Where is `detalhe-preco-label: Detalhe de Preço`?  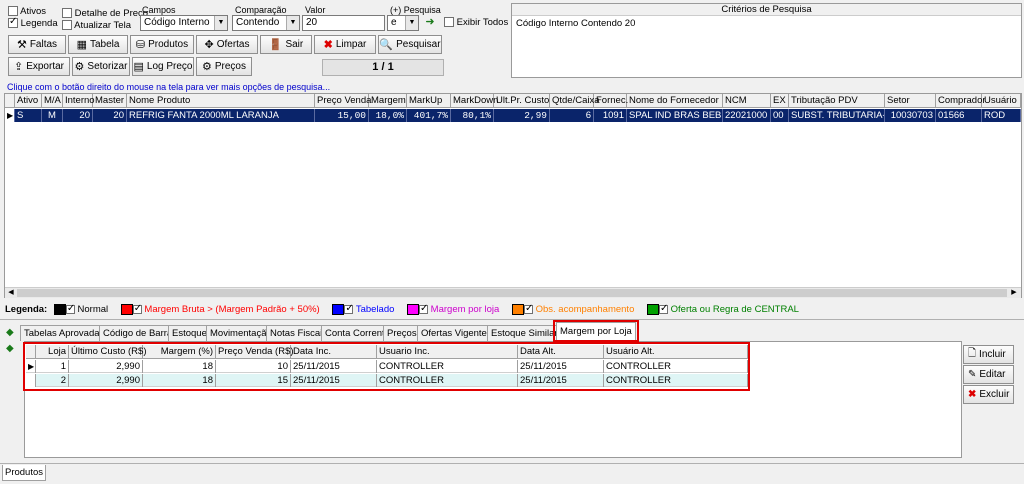 detalhe-preco-label: Detalhe de Preço is located at coordinates (111, 13).